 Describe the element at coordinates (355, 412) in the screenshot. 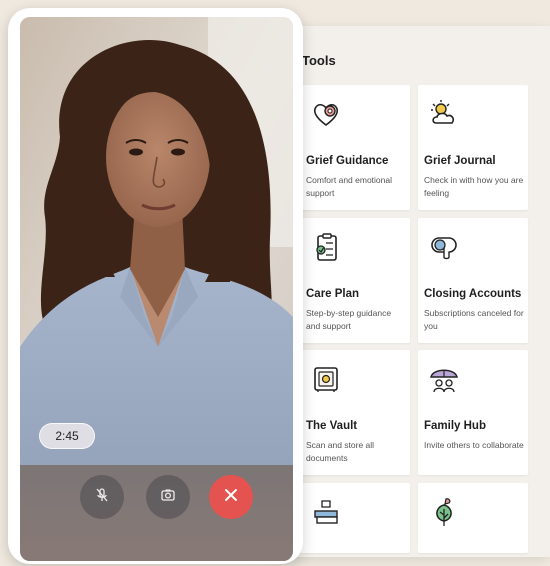

I see `tool-card-the-vault: The Vault Scan and store all documents` at that location.